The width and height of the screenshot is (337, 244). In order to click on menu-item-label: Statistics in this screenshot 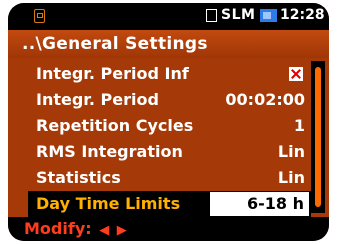, I will do `click(78, 177)`.